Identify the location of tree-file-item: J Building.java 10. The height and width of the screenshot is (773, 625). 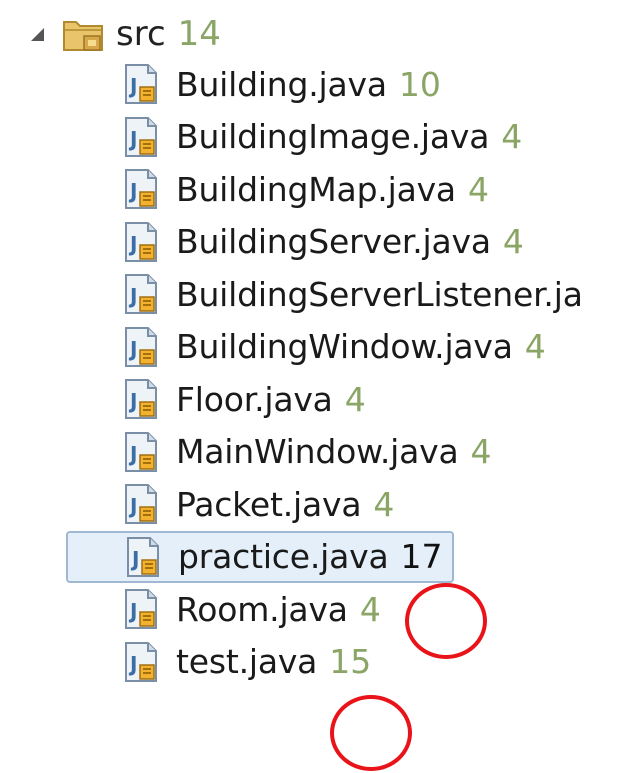
(280, 84).